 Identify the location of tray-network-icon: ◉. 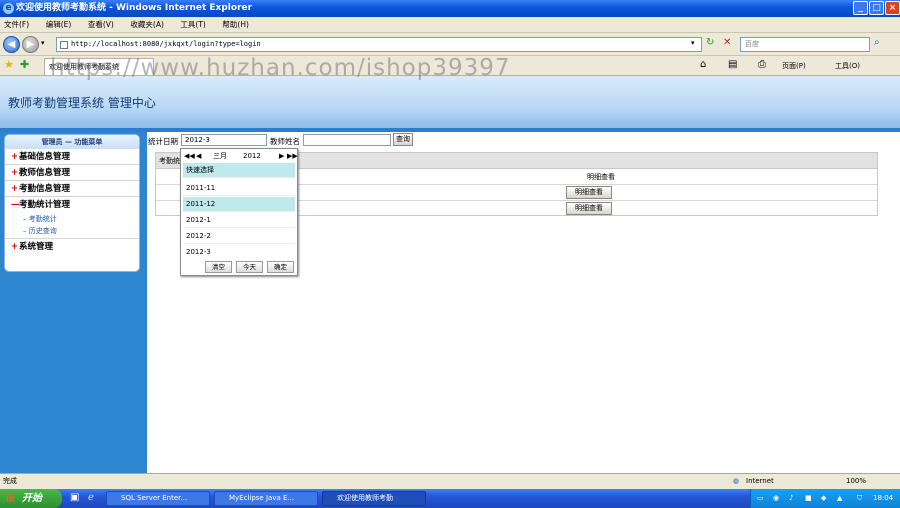
(776, 498).